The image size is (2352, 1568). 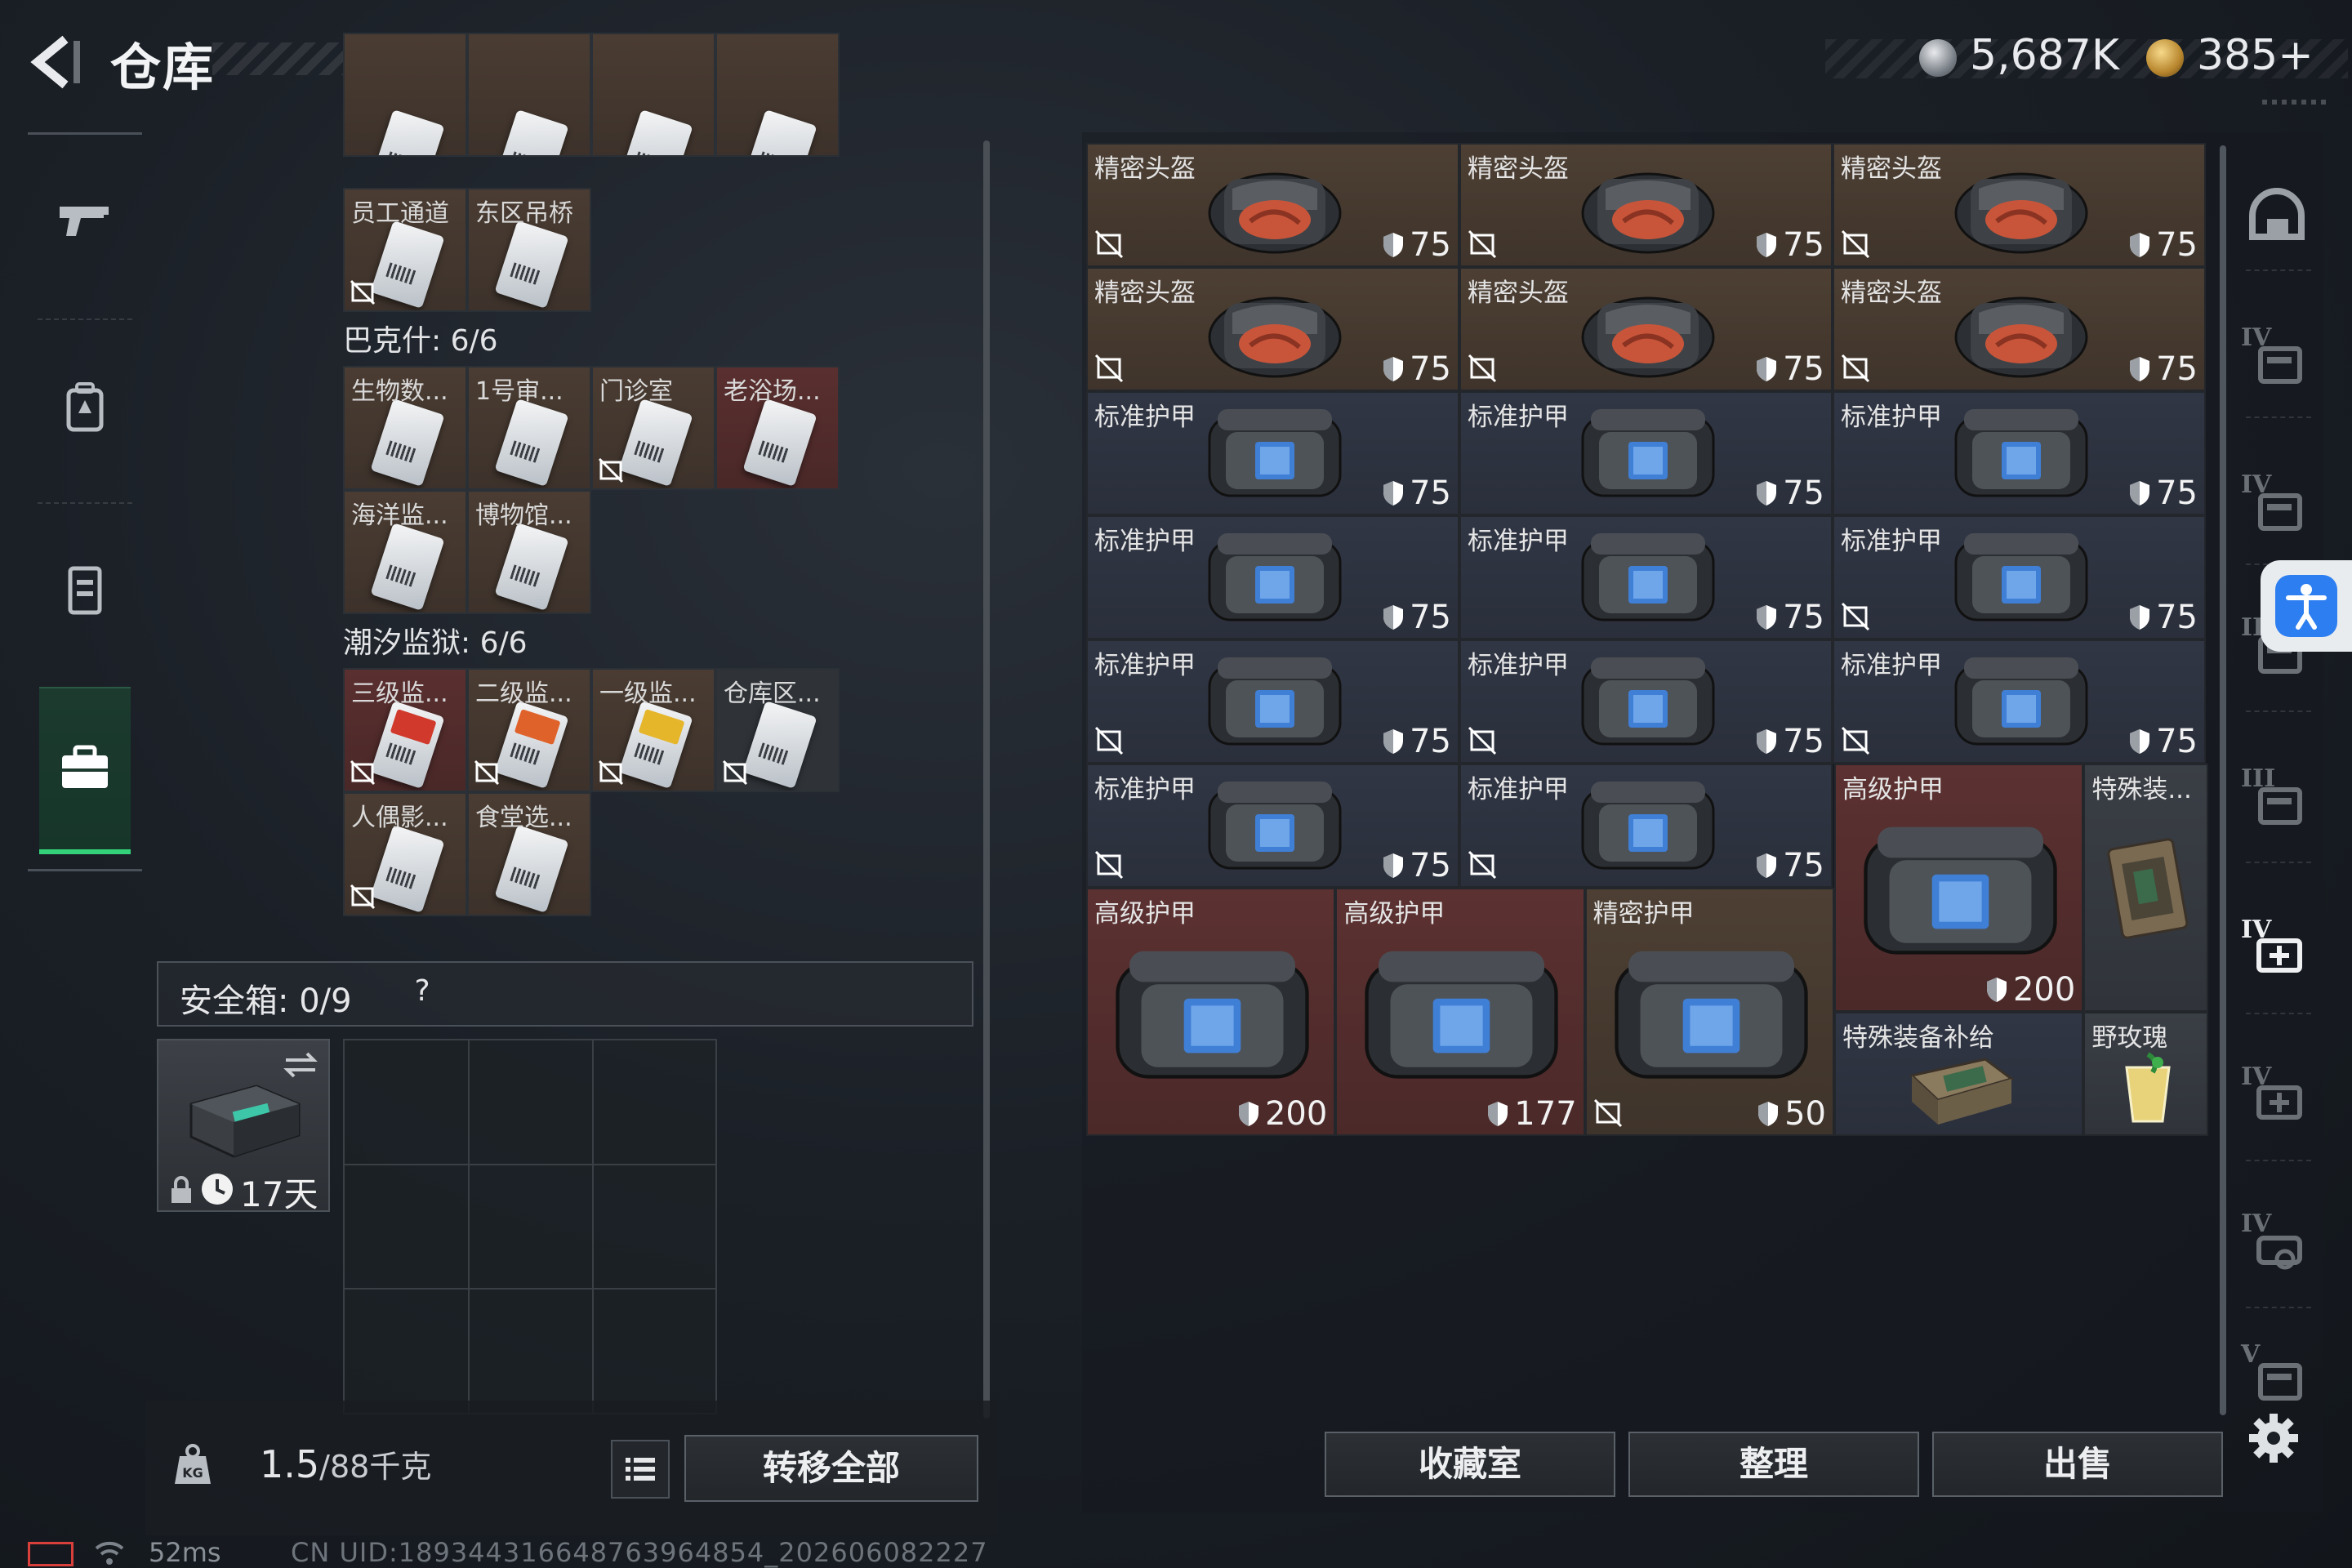 What do you see at coordinates (2273, 1438) in the screenshot?
I see `settings-button` at bounding box center [2273, 1438].